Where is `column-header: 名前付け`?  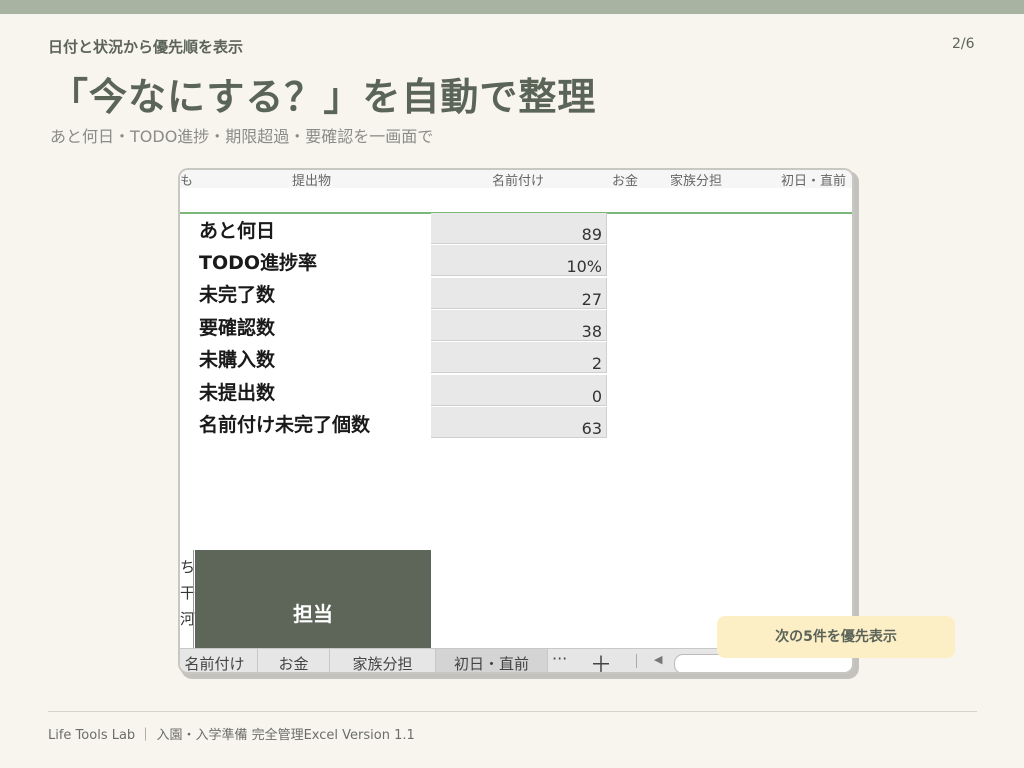 column-header: 名前付け is located at coordinates (518, 179).